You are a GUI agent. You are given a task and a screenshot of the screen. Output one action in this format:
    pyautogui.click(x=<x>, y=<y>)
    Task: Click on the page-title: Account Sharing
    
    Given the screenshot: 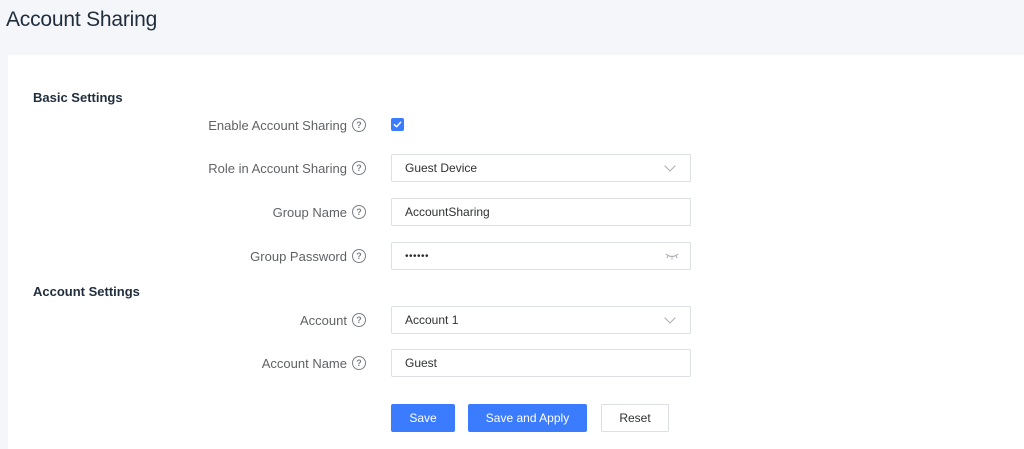 What is the action you would take?
    pyautogui.click(x=82, y=19)
    